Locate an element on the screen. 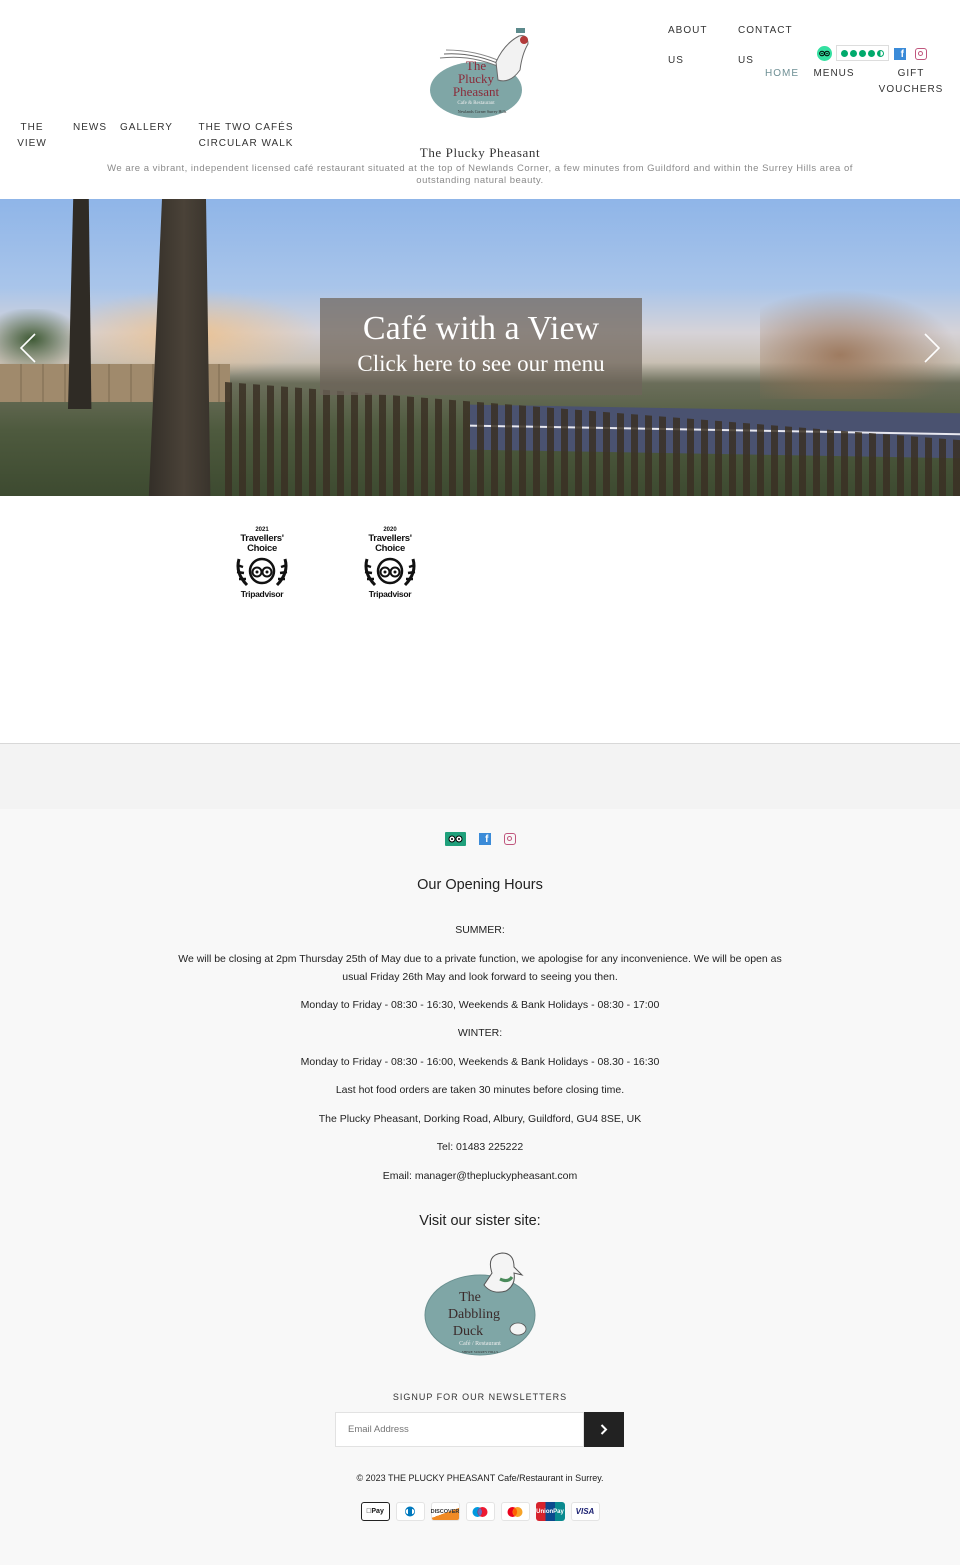 Image resolution: width=960 pixels, height=1565 pixels. hero-image-tree-trunk is located at coordinates (80, 304).